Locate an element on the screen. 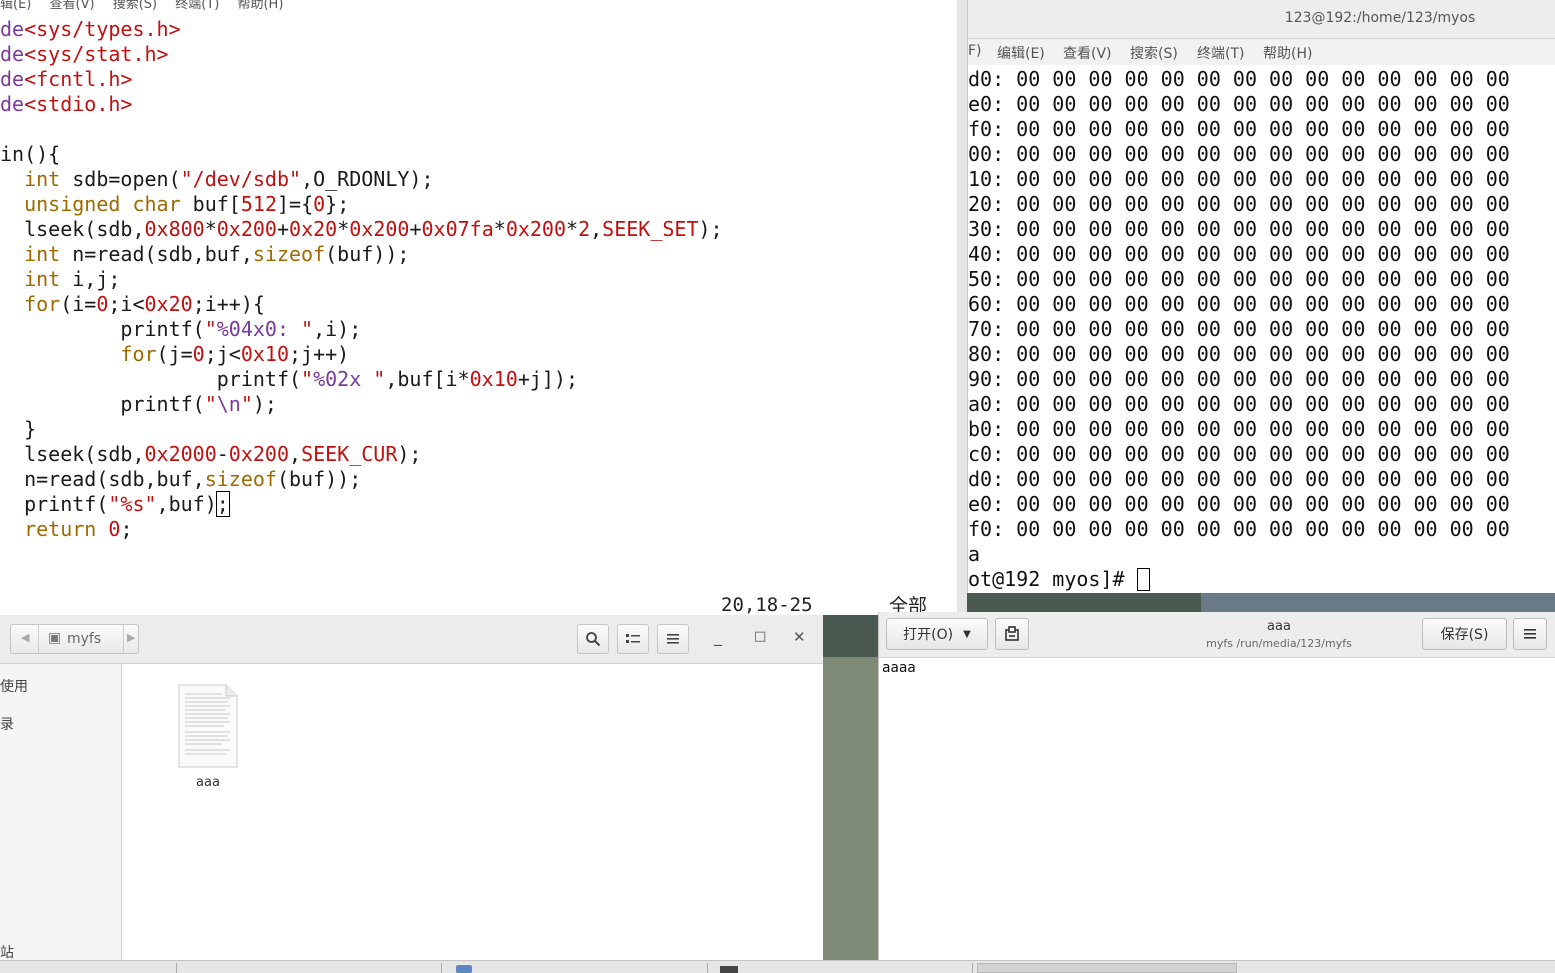  menu-view: 查看(V) is located at coordinates (72, 6).